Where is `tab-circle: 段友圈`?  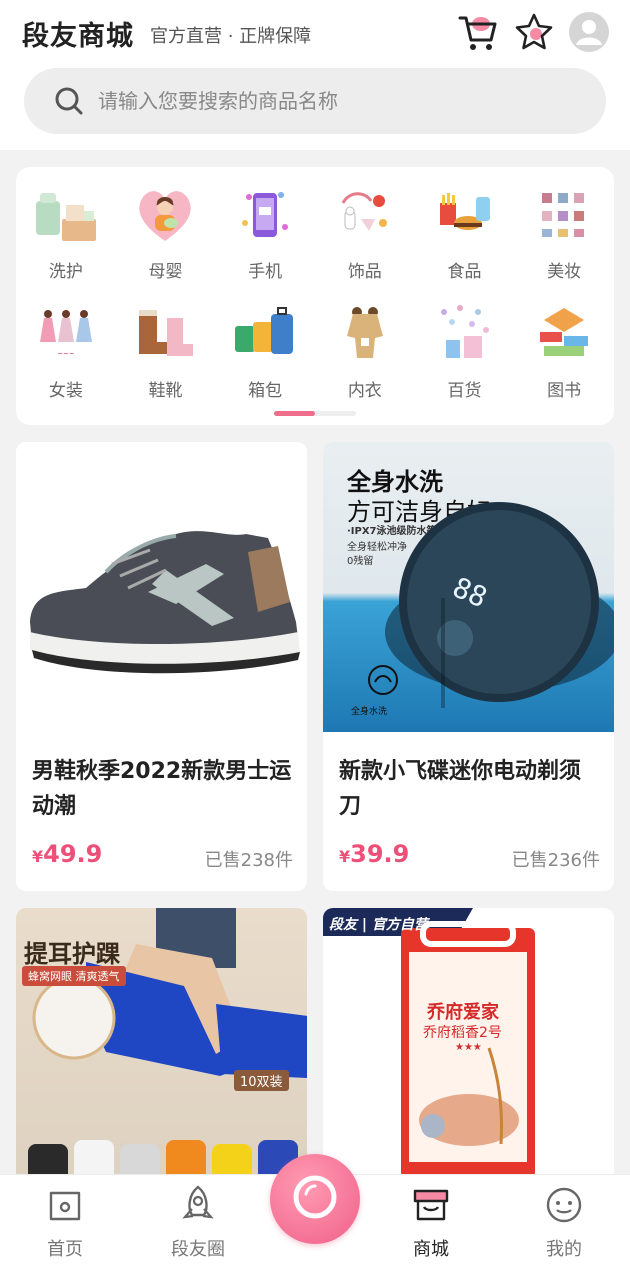 tab-circle: 段友圈 is located at coordinates (198, 1227).